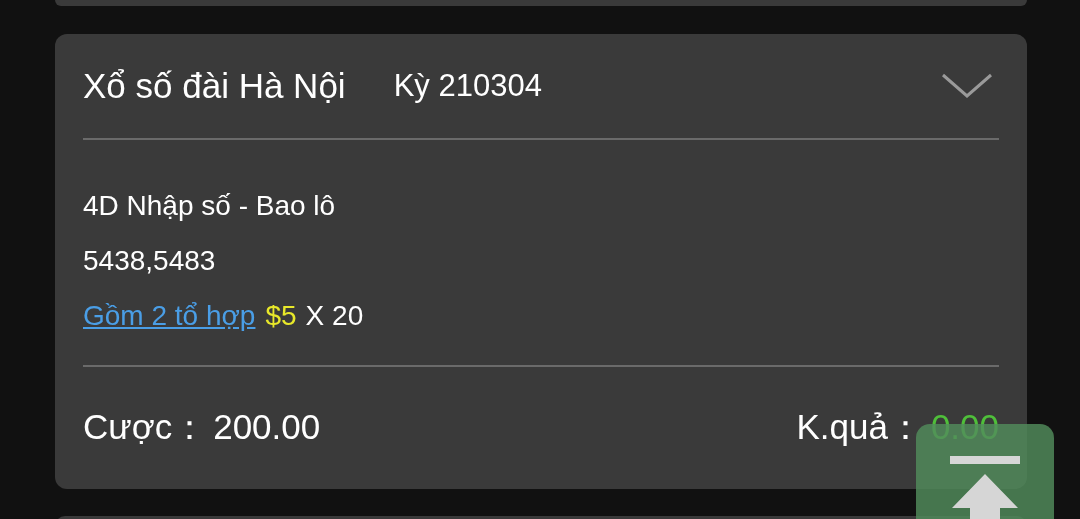 This screenshot has width=1080, height=519. Describe the element at coordinates (149, 260) in the screenshot. I see `bet-numbers: 5438,5483` at that location.